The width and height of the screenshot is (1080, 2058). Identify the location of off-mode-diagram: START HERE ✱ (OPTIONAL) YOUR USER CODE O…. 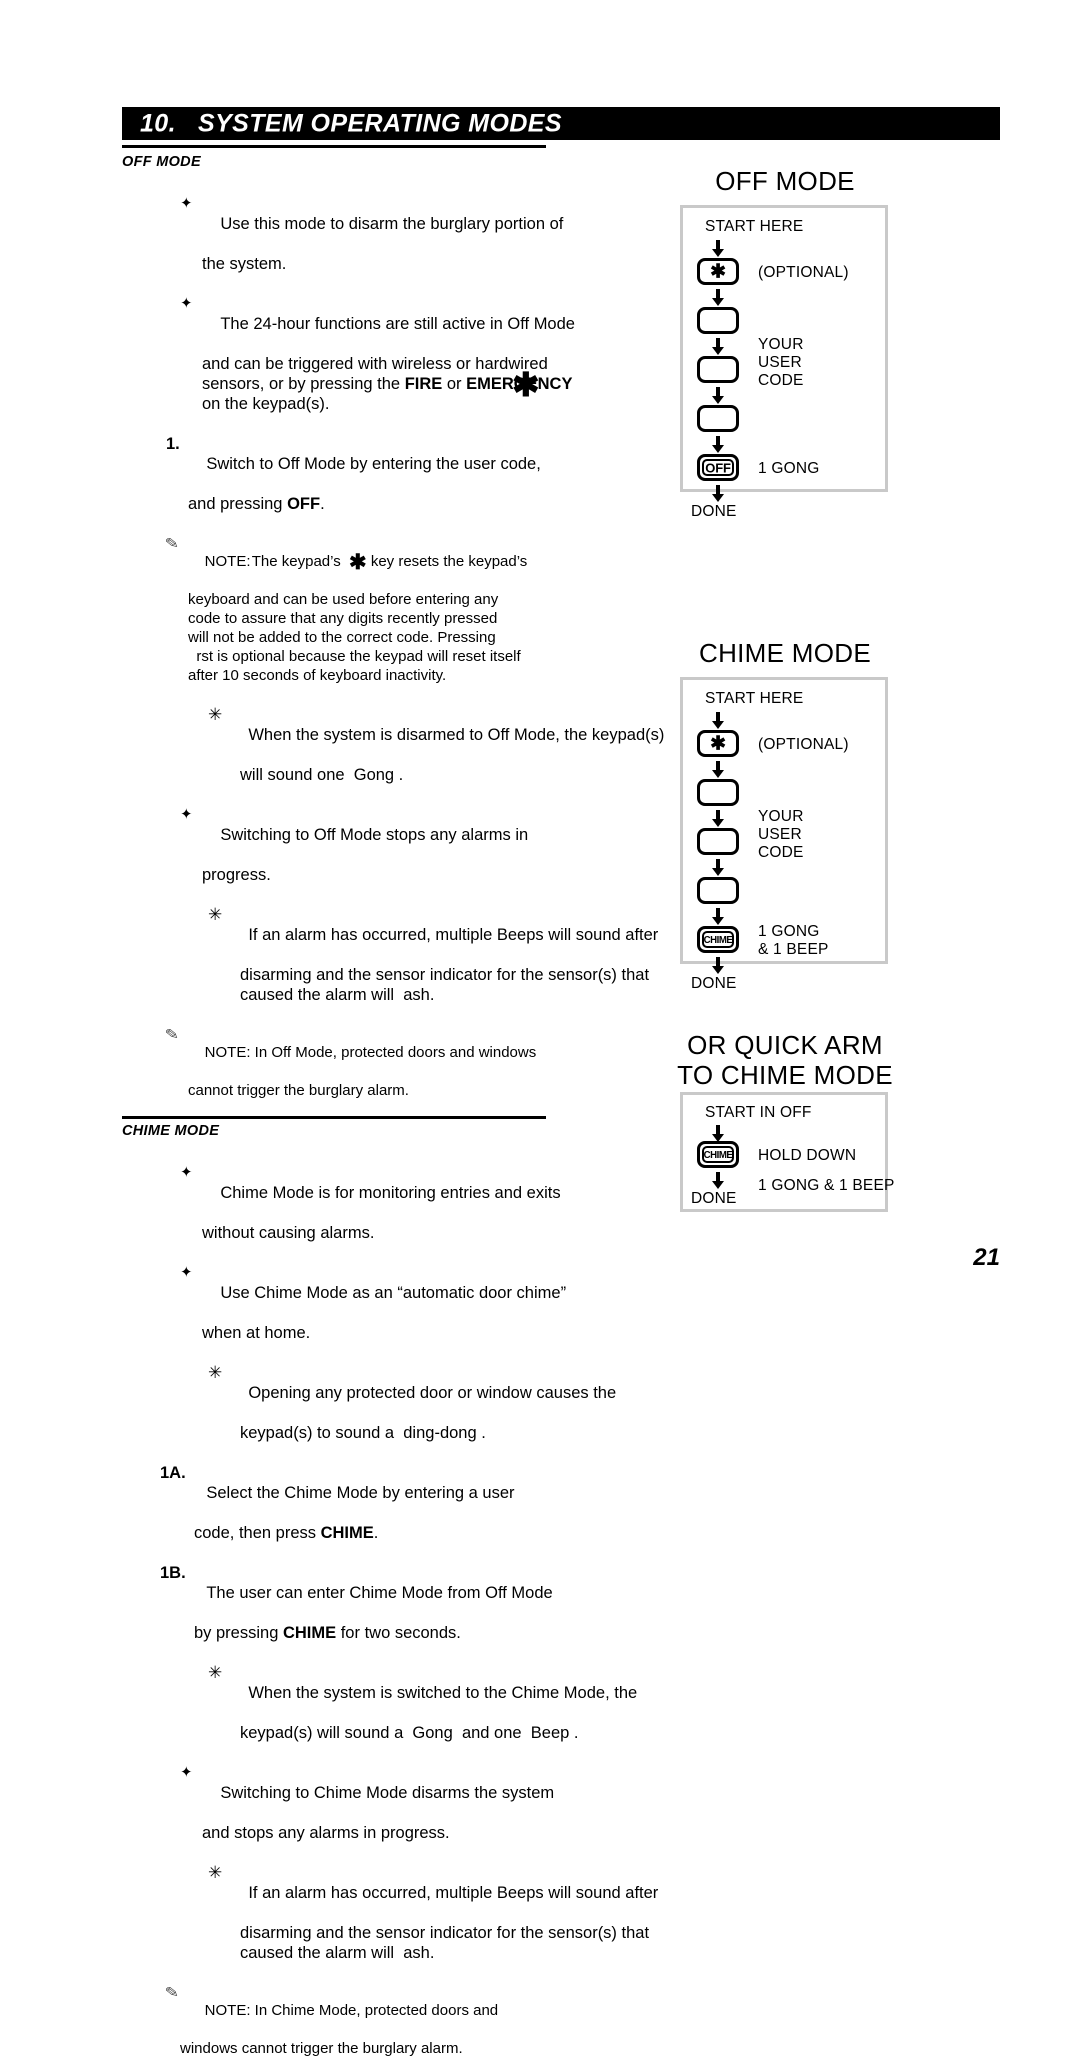
(784, 362).